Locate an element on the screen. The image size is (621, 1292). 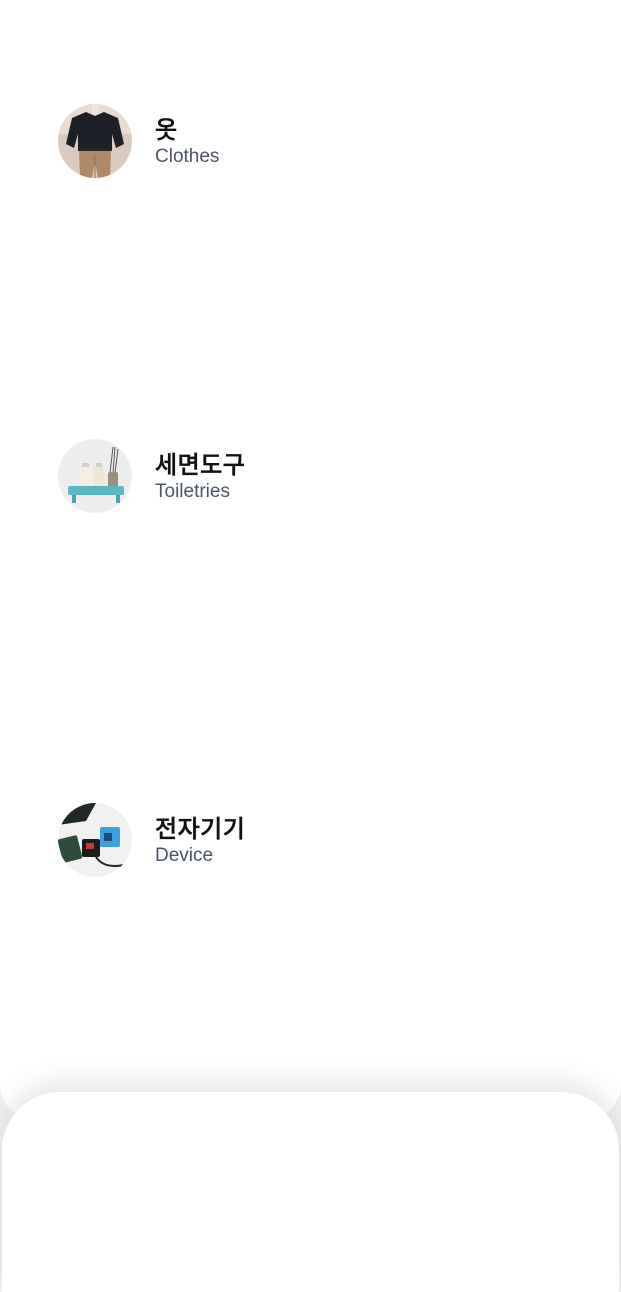
category-subtitle: Device is located at coordinates (184, 855).